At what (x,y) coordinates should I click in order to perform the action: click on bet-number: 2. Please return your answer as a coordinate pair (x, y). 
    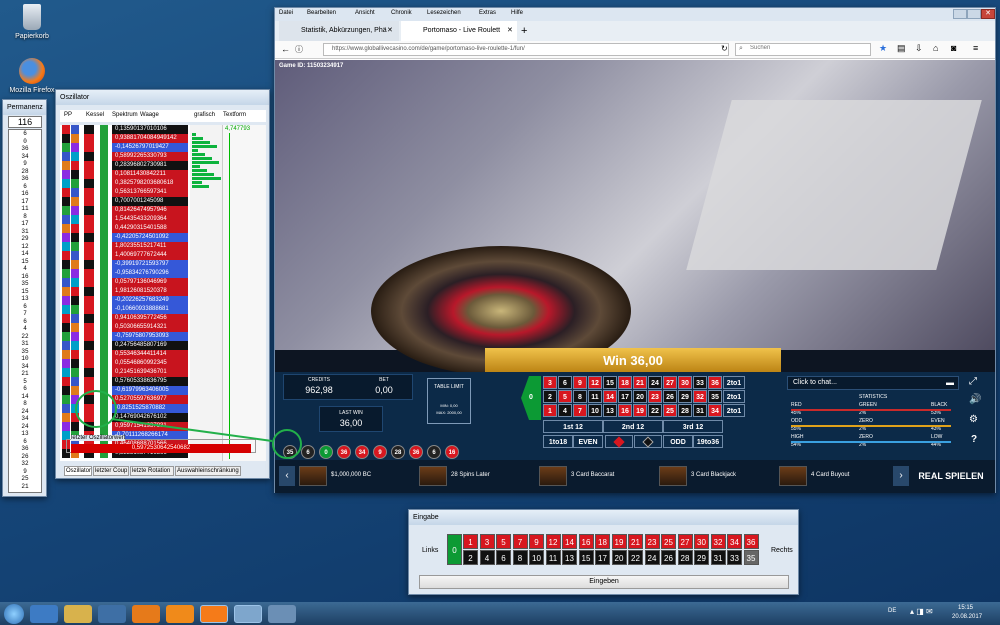
    Looking at the image, I should click on (550, 396).